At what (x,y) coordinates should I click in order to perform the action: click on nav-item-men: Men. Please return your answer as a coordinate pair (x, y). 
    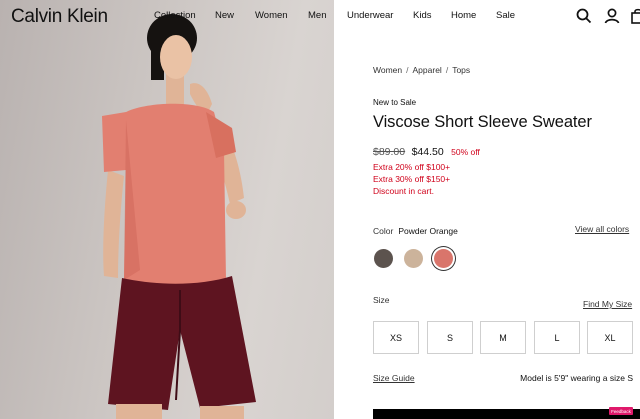
    Looking at the image, I should click on (317, 15).